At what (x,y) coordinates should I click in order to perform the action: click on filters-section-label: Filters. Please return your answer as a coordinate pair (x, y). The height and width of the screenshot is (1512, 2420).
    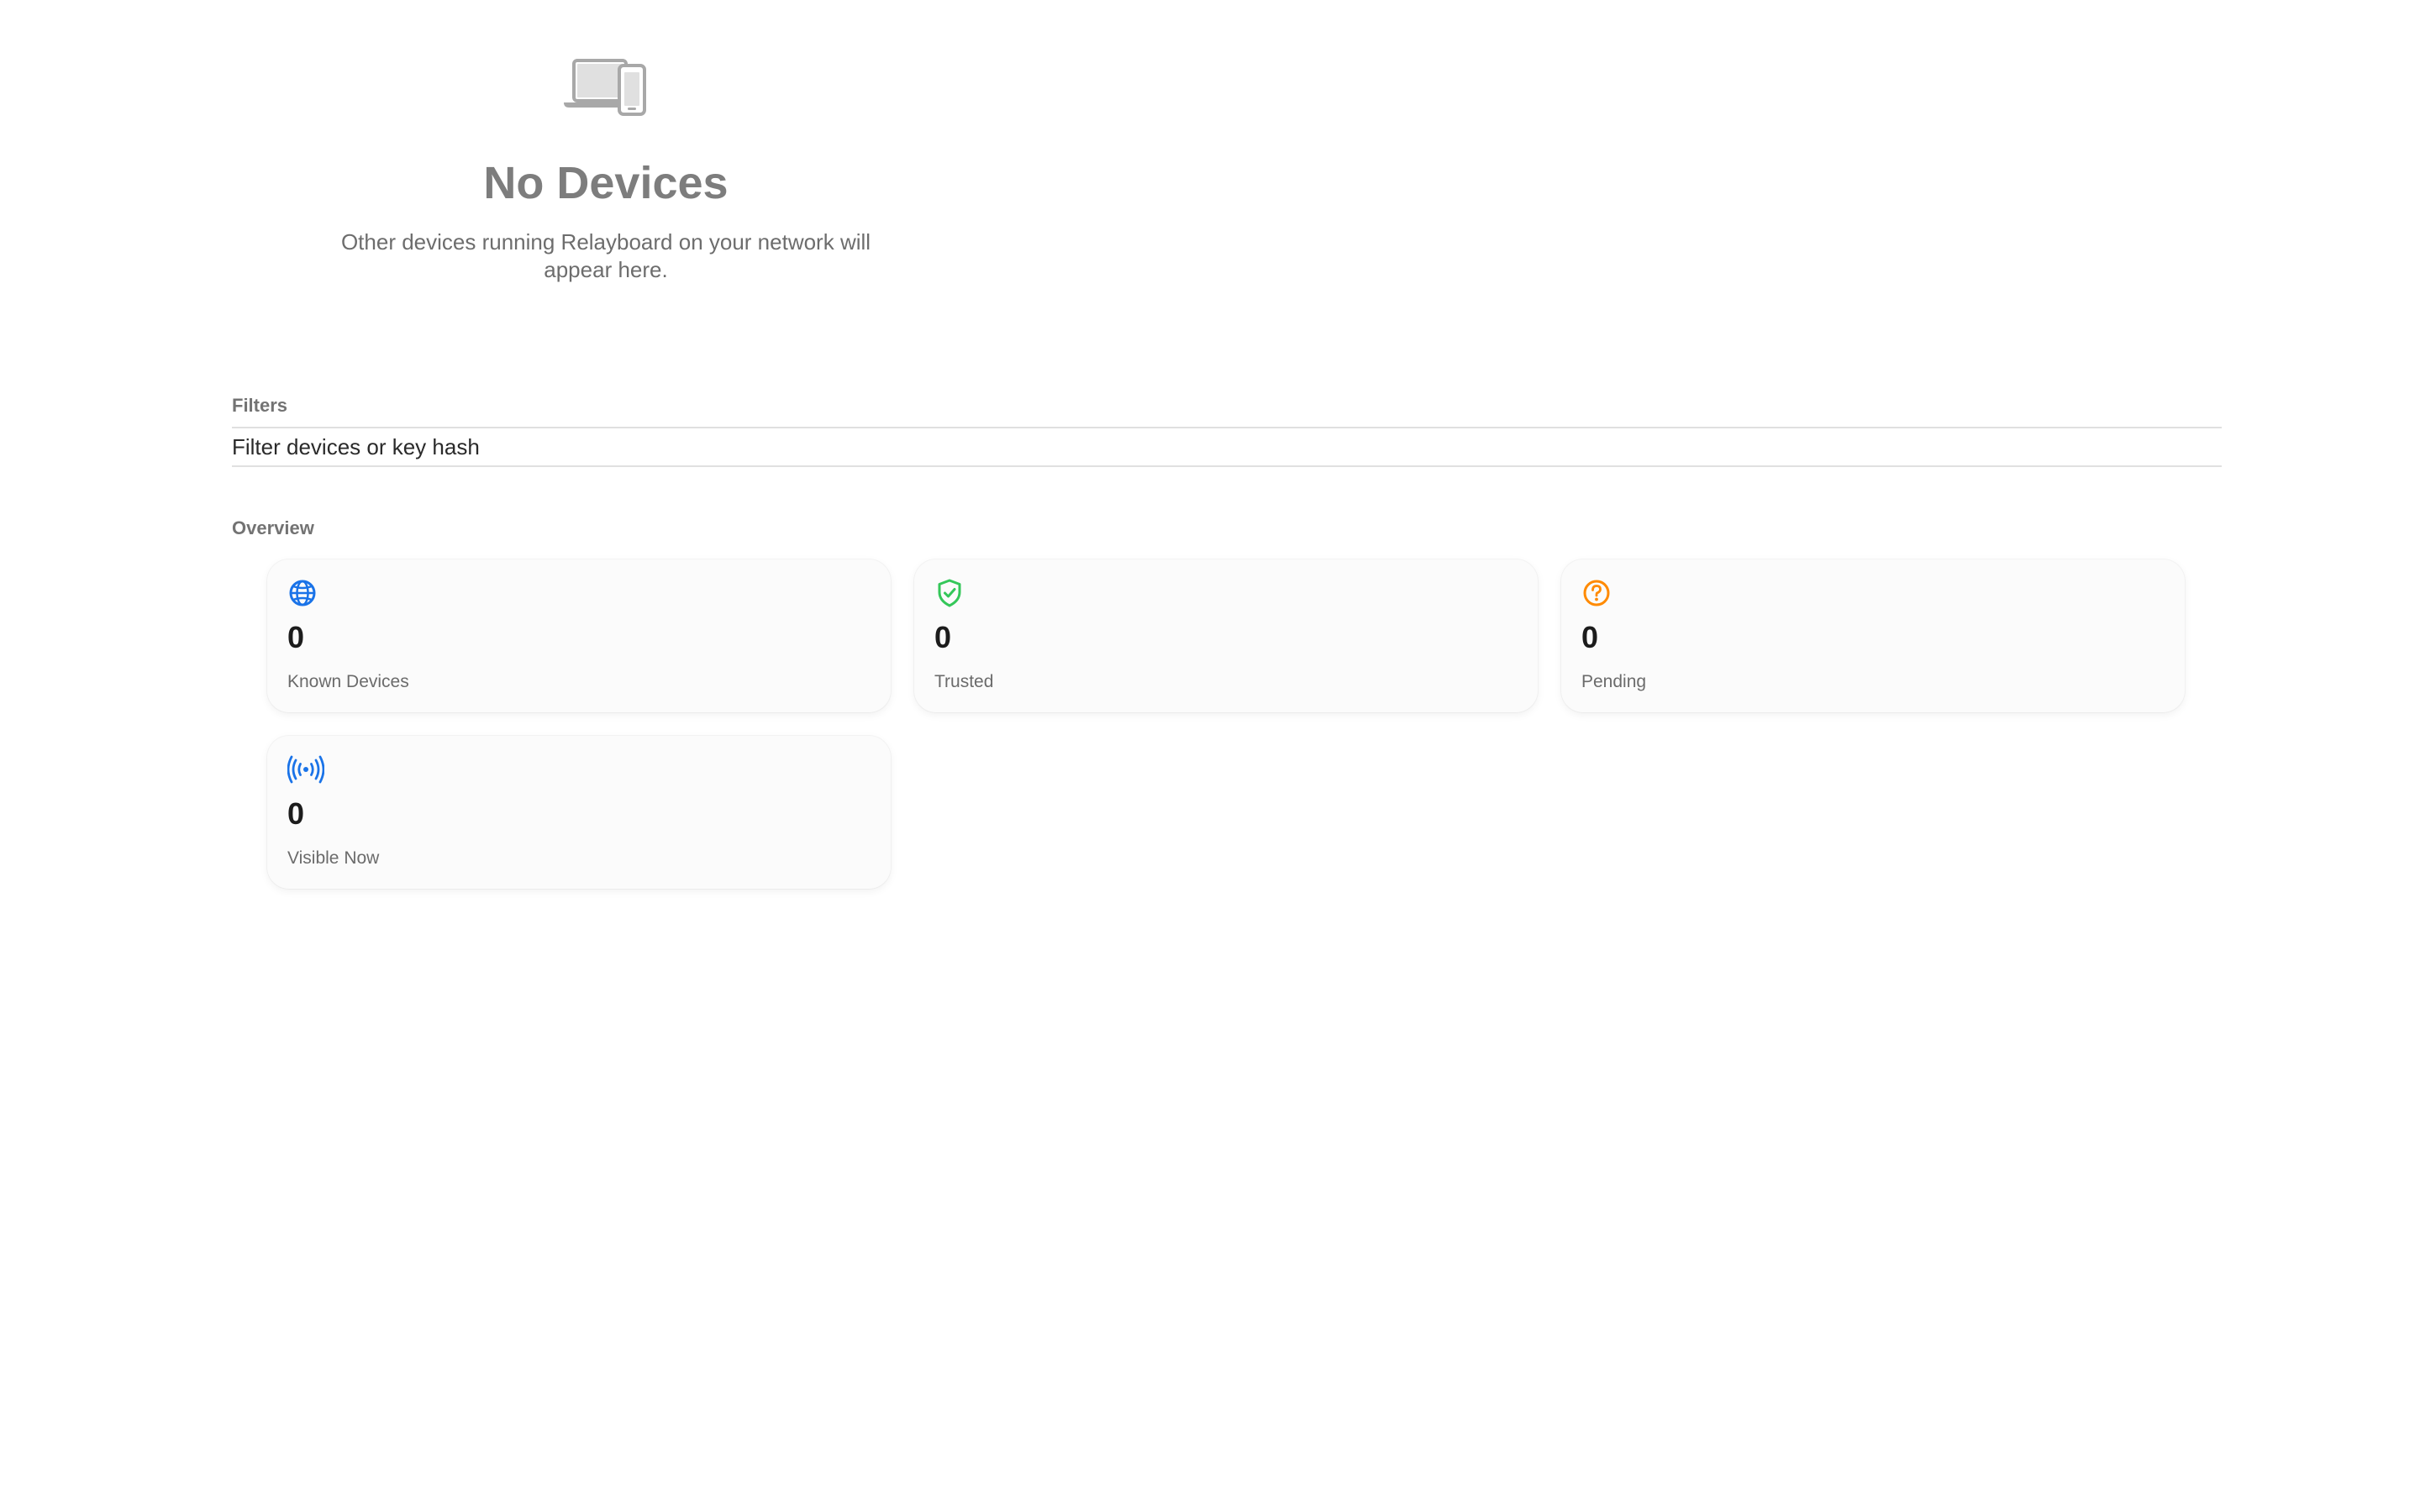
    Looking at the image, I should click on (260, 405).